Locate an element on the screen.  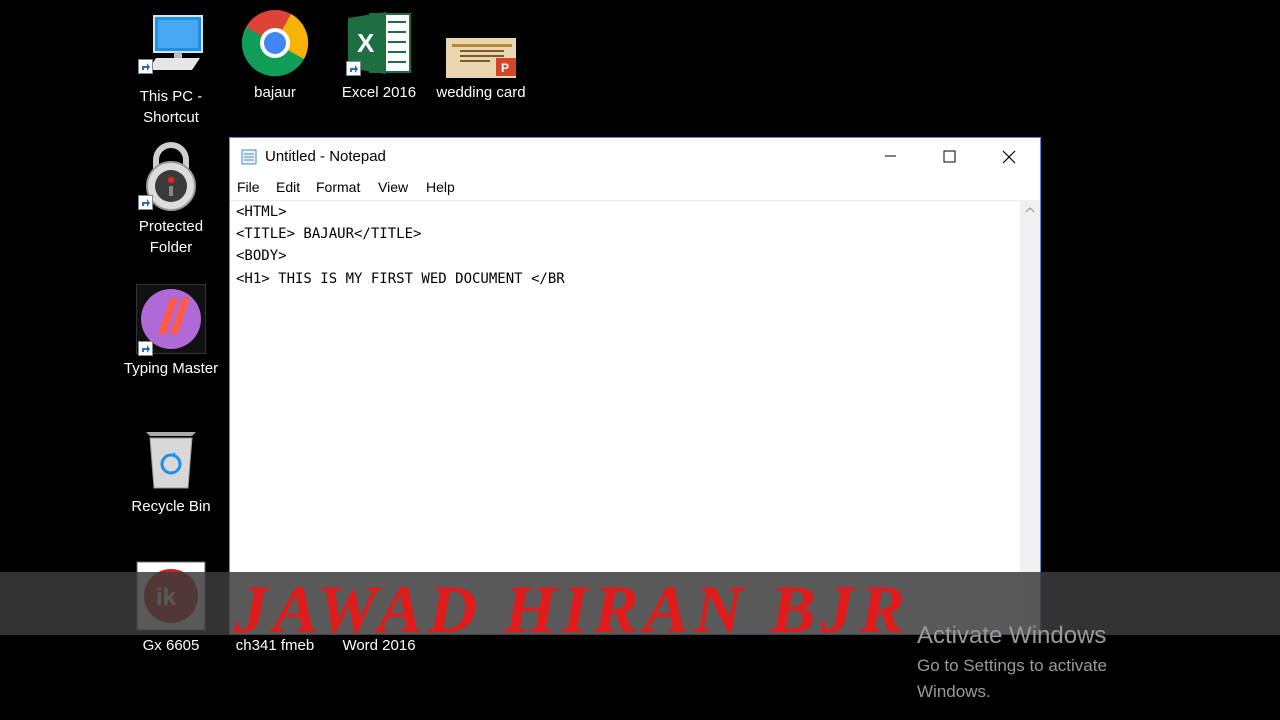
menu-view: View is located at coordinates (393, 187).